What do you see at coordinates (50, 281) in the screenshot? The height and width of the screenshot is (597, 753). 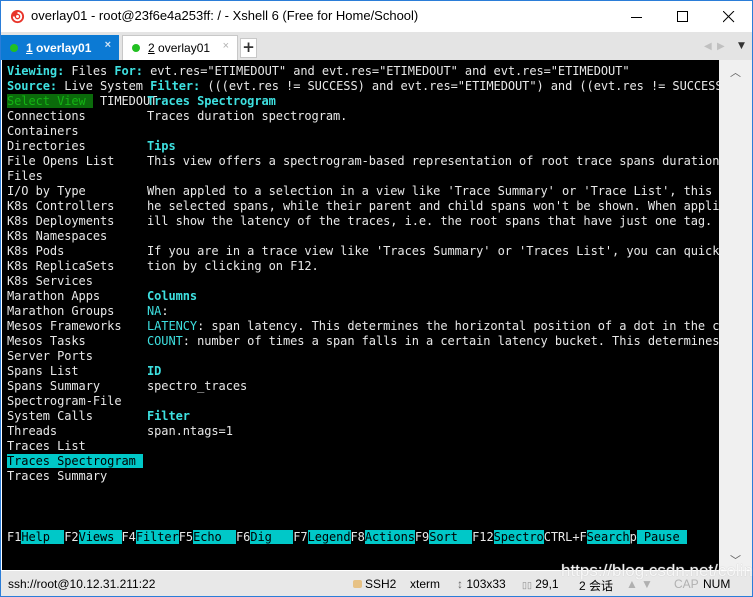 I see `view-list-item: K8s Services` at bounding box center [50, 281].